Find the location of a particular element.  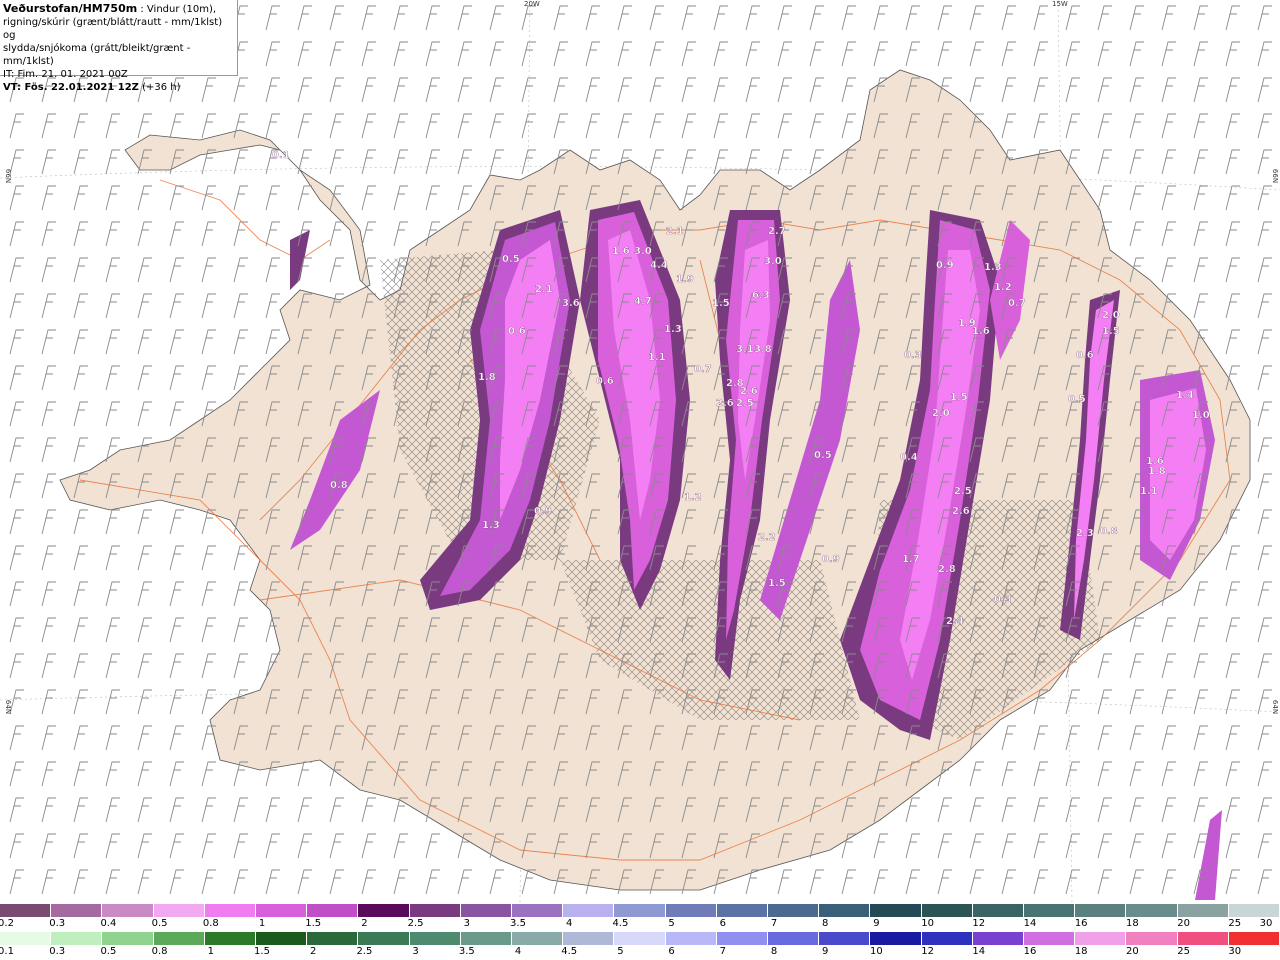

snow-legend-label: 20 is located at coordinates (1183, 923).